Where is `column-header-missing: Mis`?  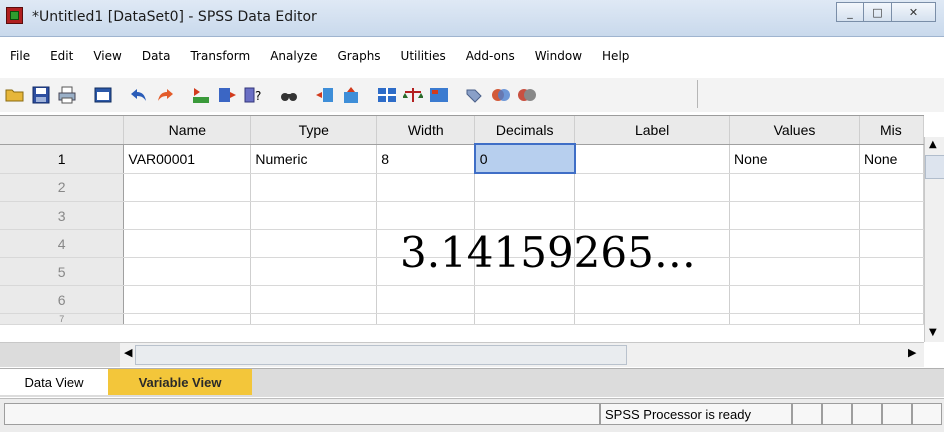 column-header-missing: Mis is located at coordinates (892, 130).